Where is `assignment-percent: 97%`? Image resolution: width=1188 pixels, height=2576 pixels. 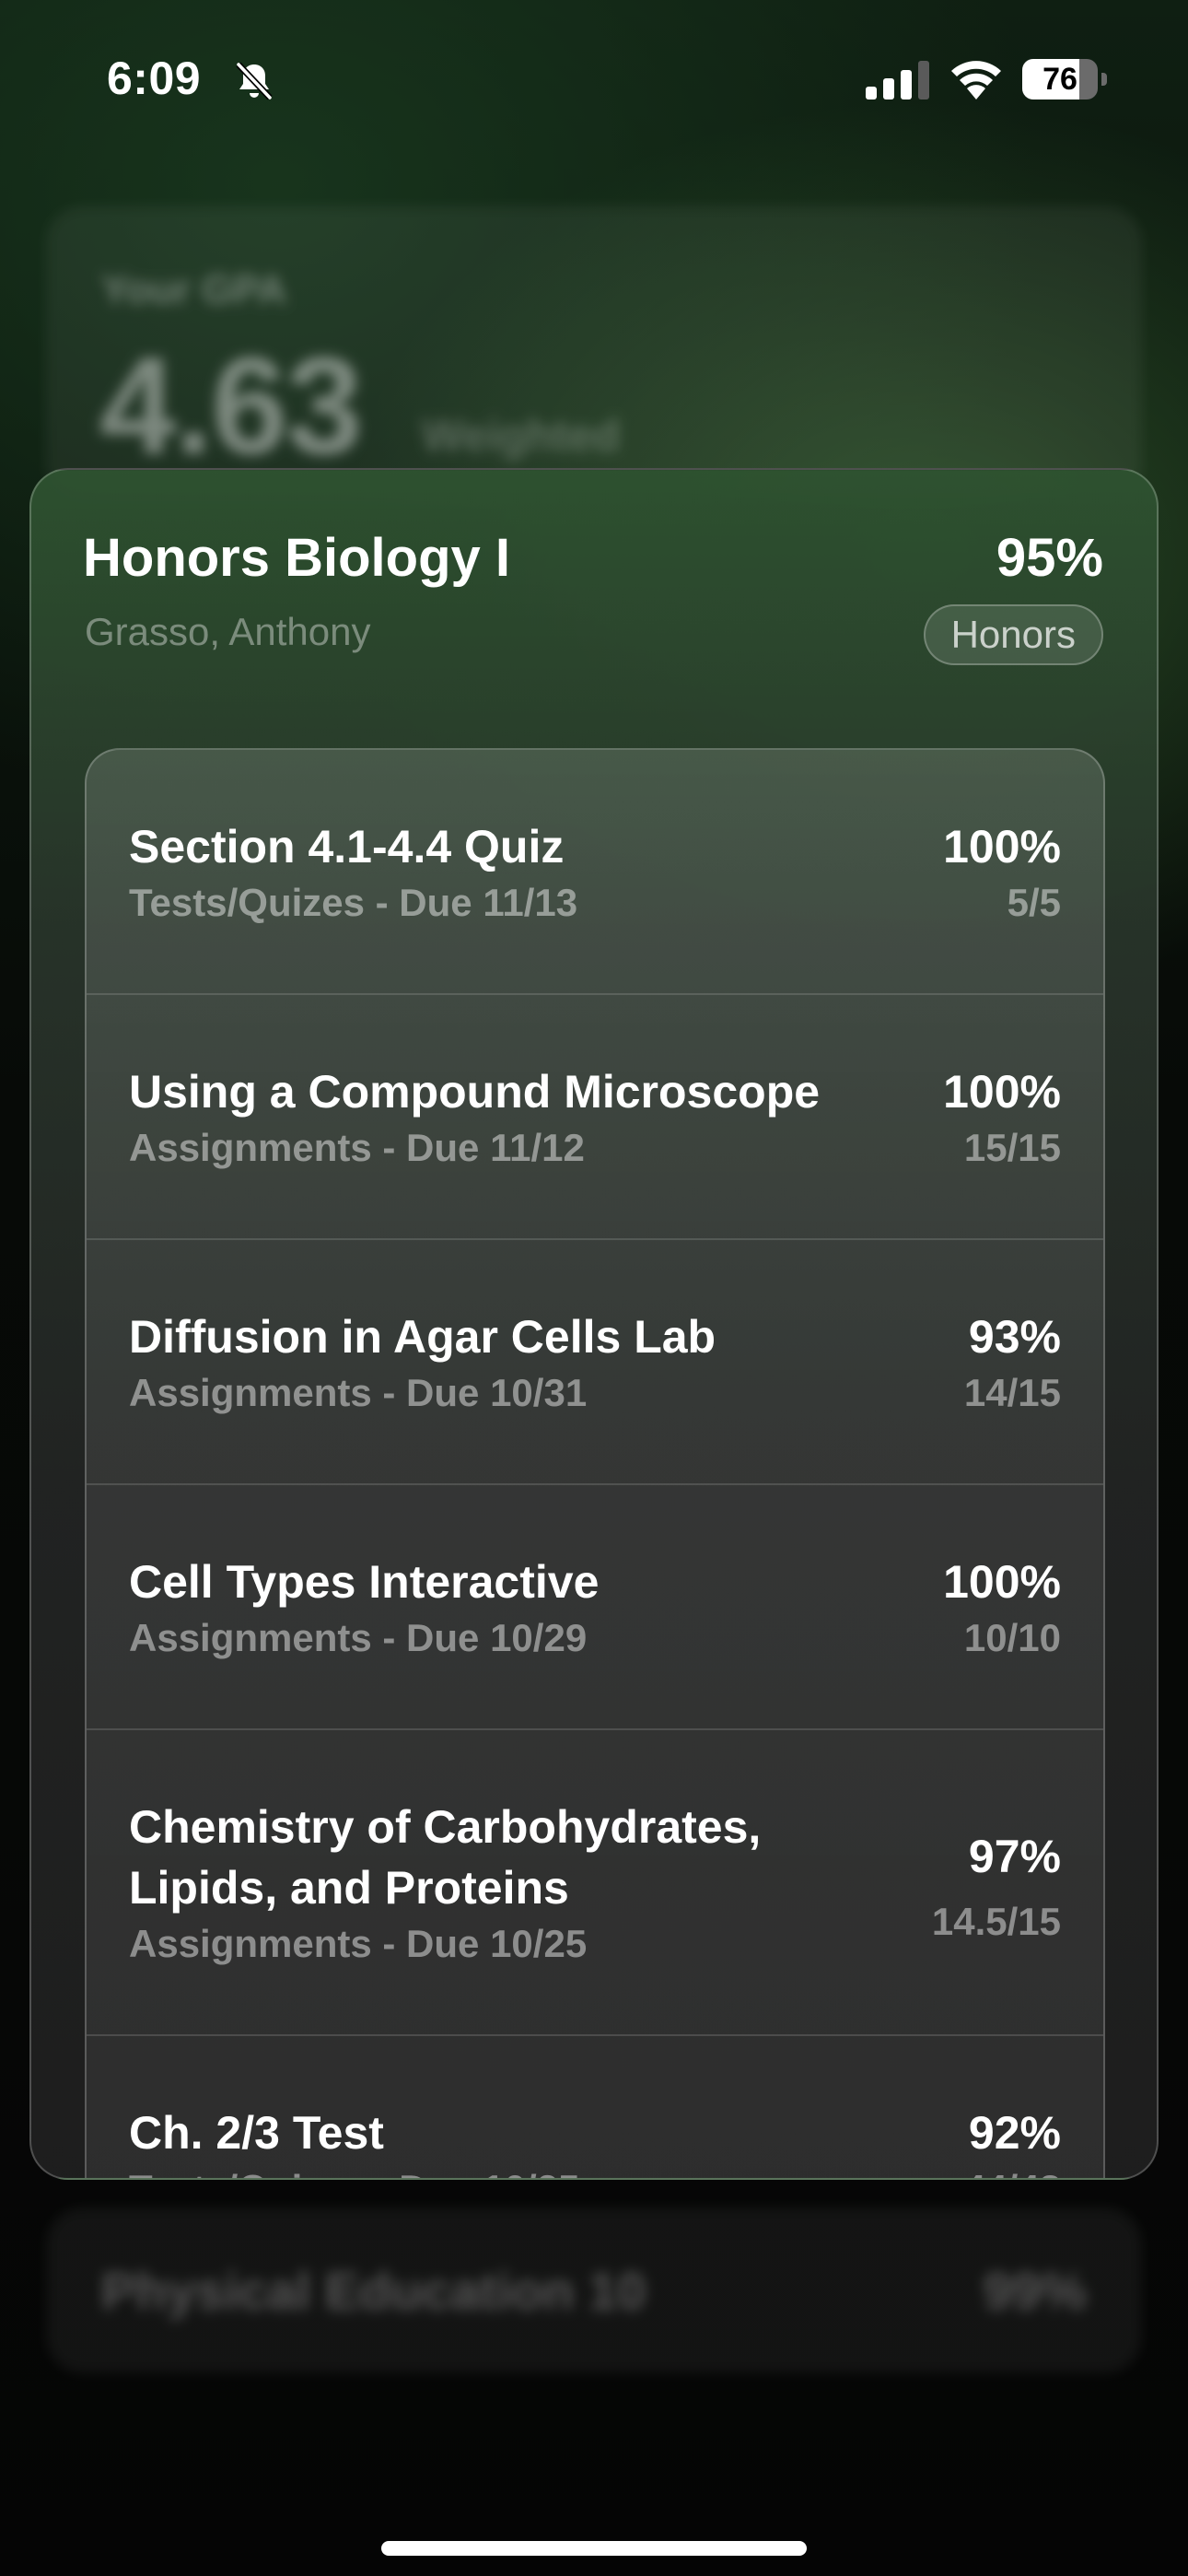
assignment-percent: 97% is located at coordinates (1014, 1856).